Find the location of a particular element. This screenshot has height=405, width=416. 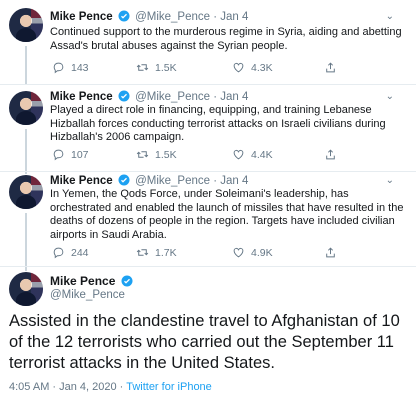

like-count: 4.9K is located at coordinates (262, 252).